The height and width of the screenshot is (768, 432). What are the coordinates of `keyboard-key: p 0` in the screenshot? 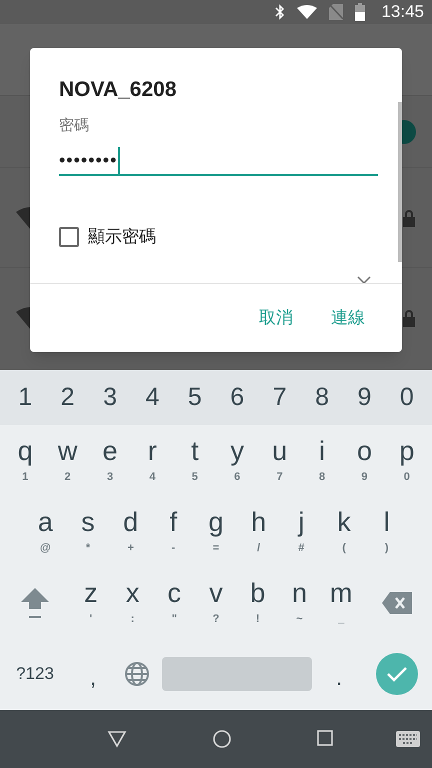 It's located at (407, 460).